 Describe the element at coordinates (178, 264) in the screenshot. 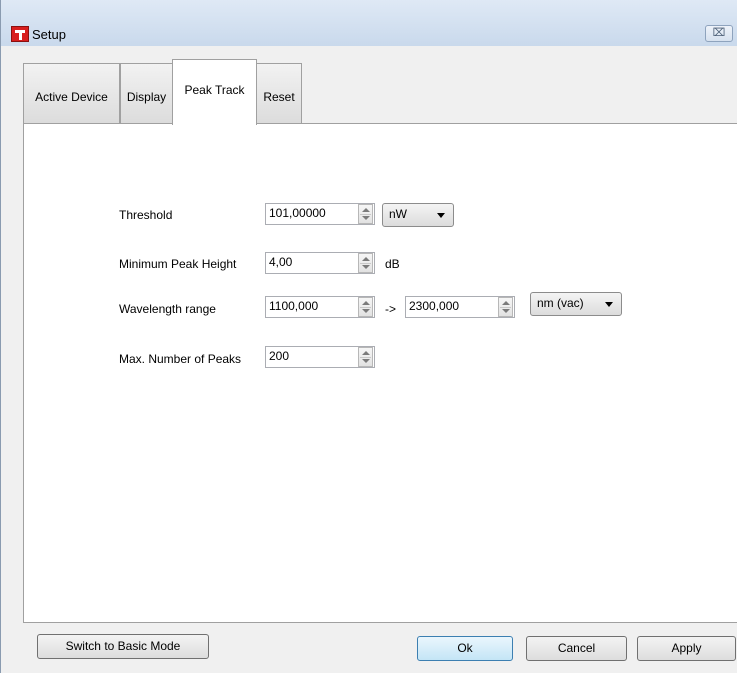

I see `min-peak-height-label: Minimum Peak Height` at that location.